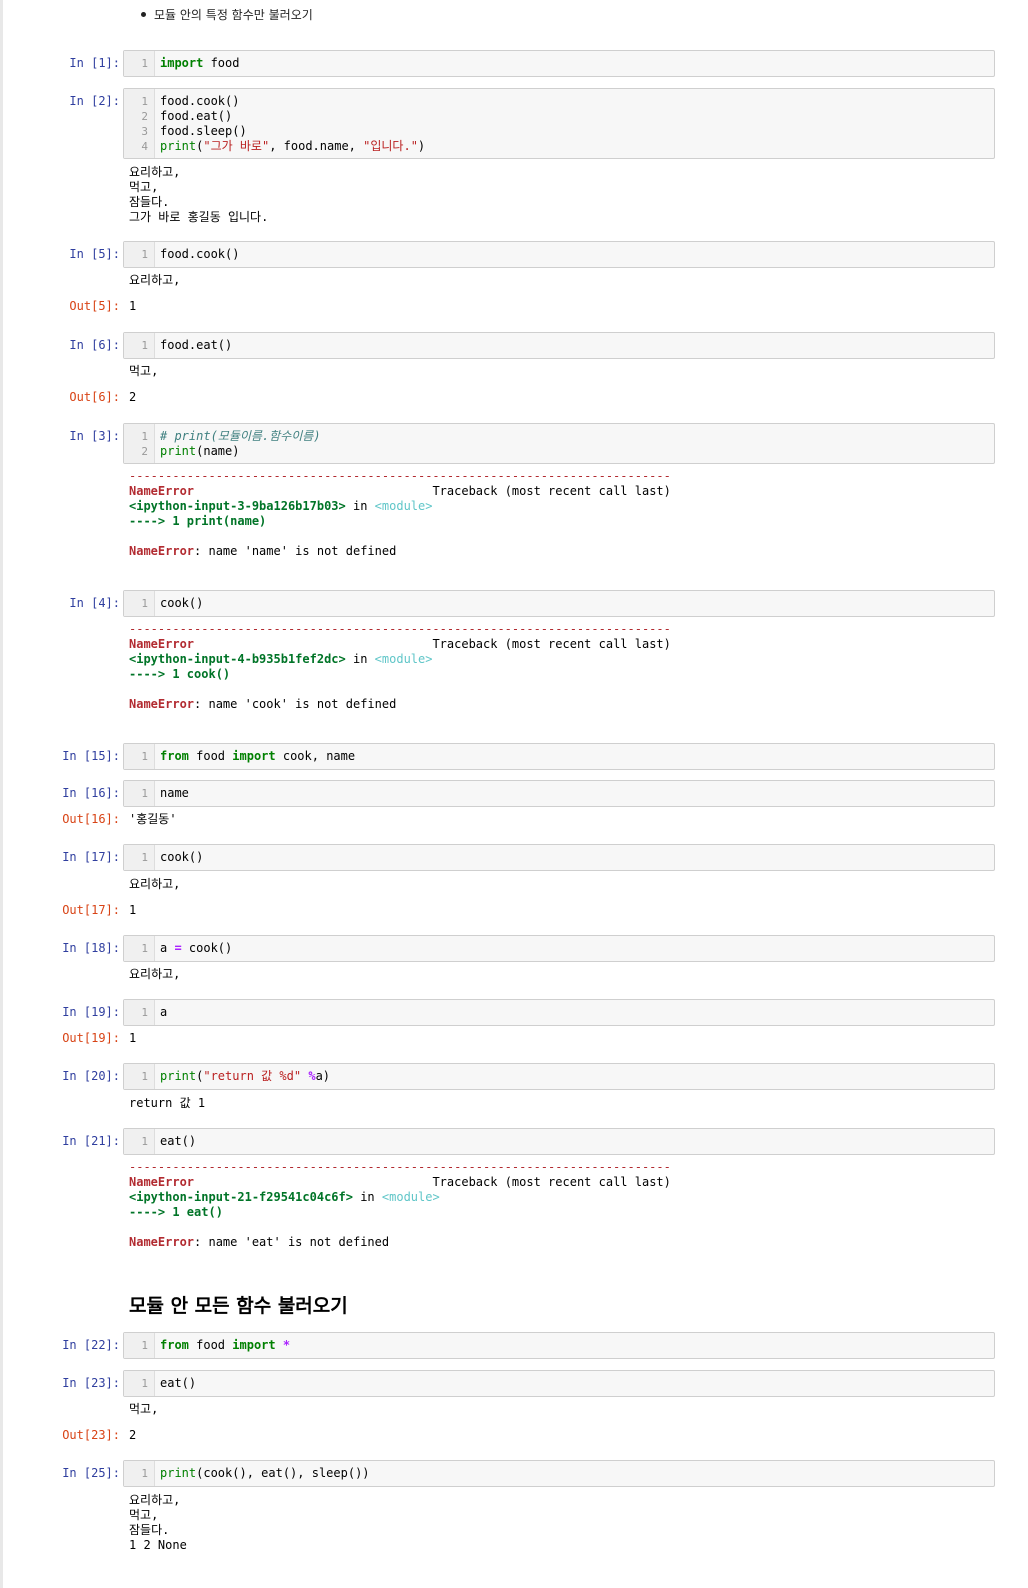  Describe the element at coordinates (559, 443) in the screenshot. I see `code-input: 1 # print(모듈이름.함수이름) 2 print(name)` at that location.